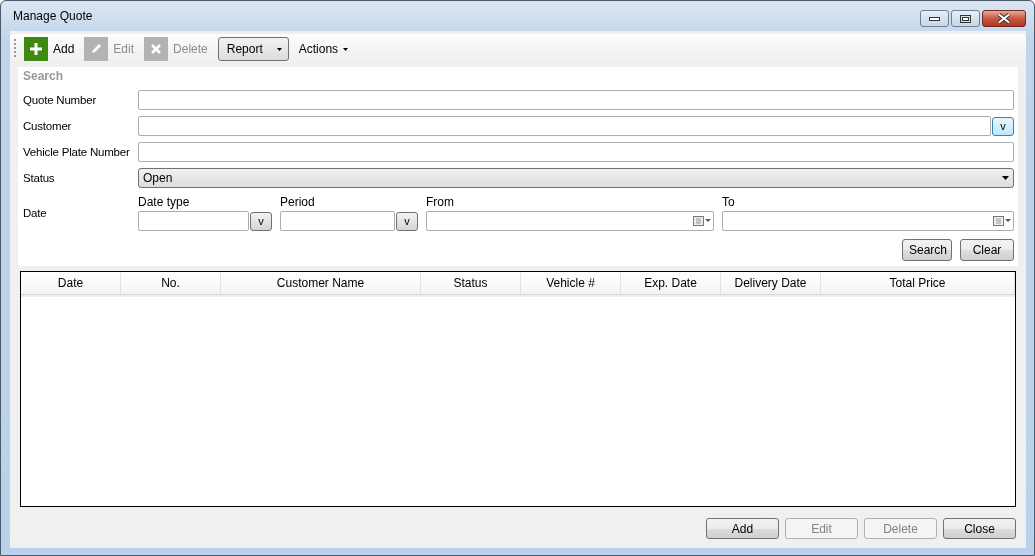 Image resolution: width=1035 pixels, height=556 pixels. What do you see at coordinates (323, 49) in the screenshot?
I see `actions-menu: Actions` at bounding box center [323, 49].